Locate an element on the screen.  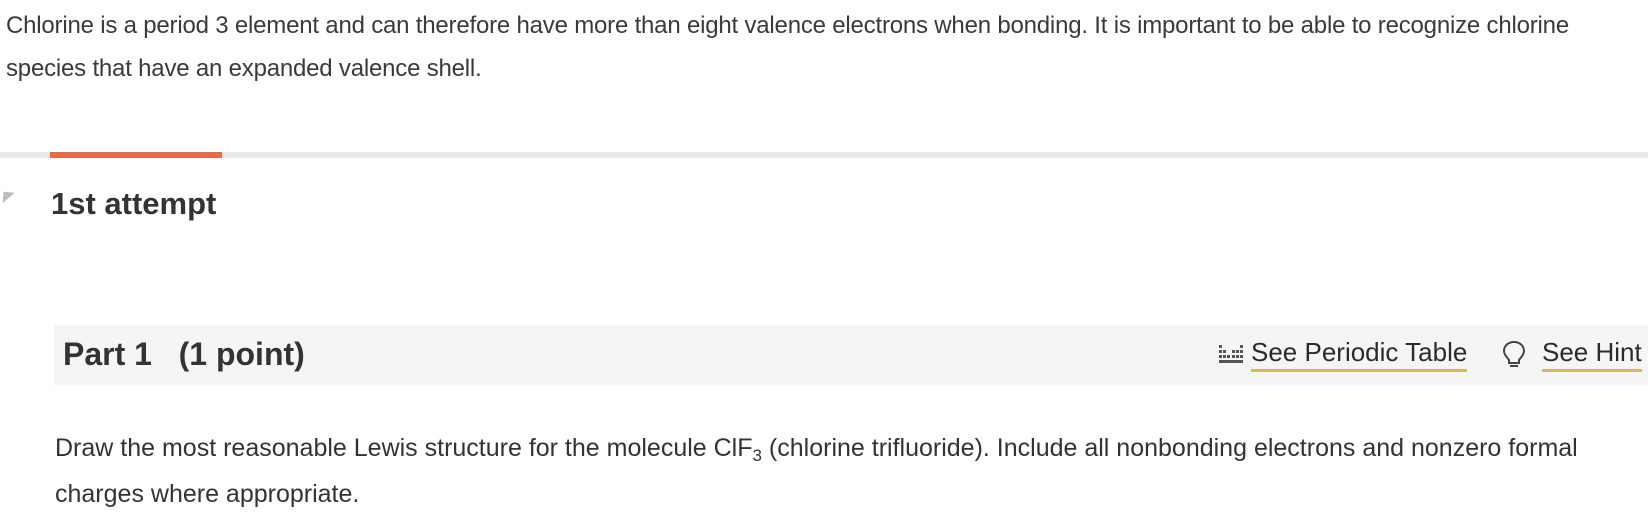
periodic-table-icon is located at coordinates (1232, 354).